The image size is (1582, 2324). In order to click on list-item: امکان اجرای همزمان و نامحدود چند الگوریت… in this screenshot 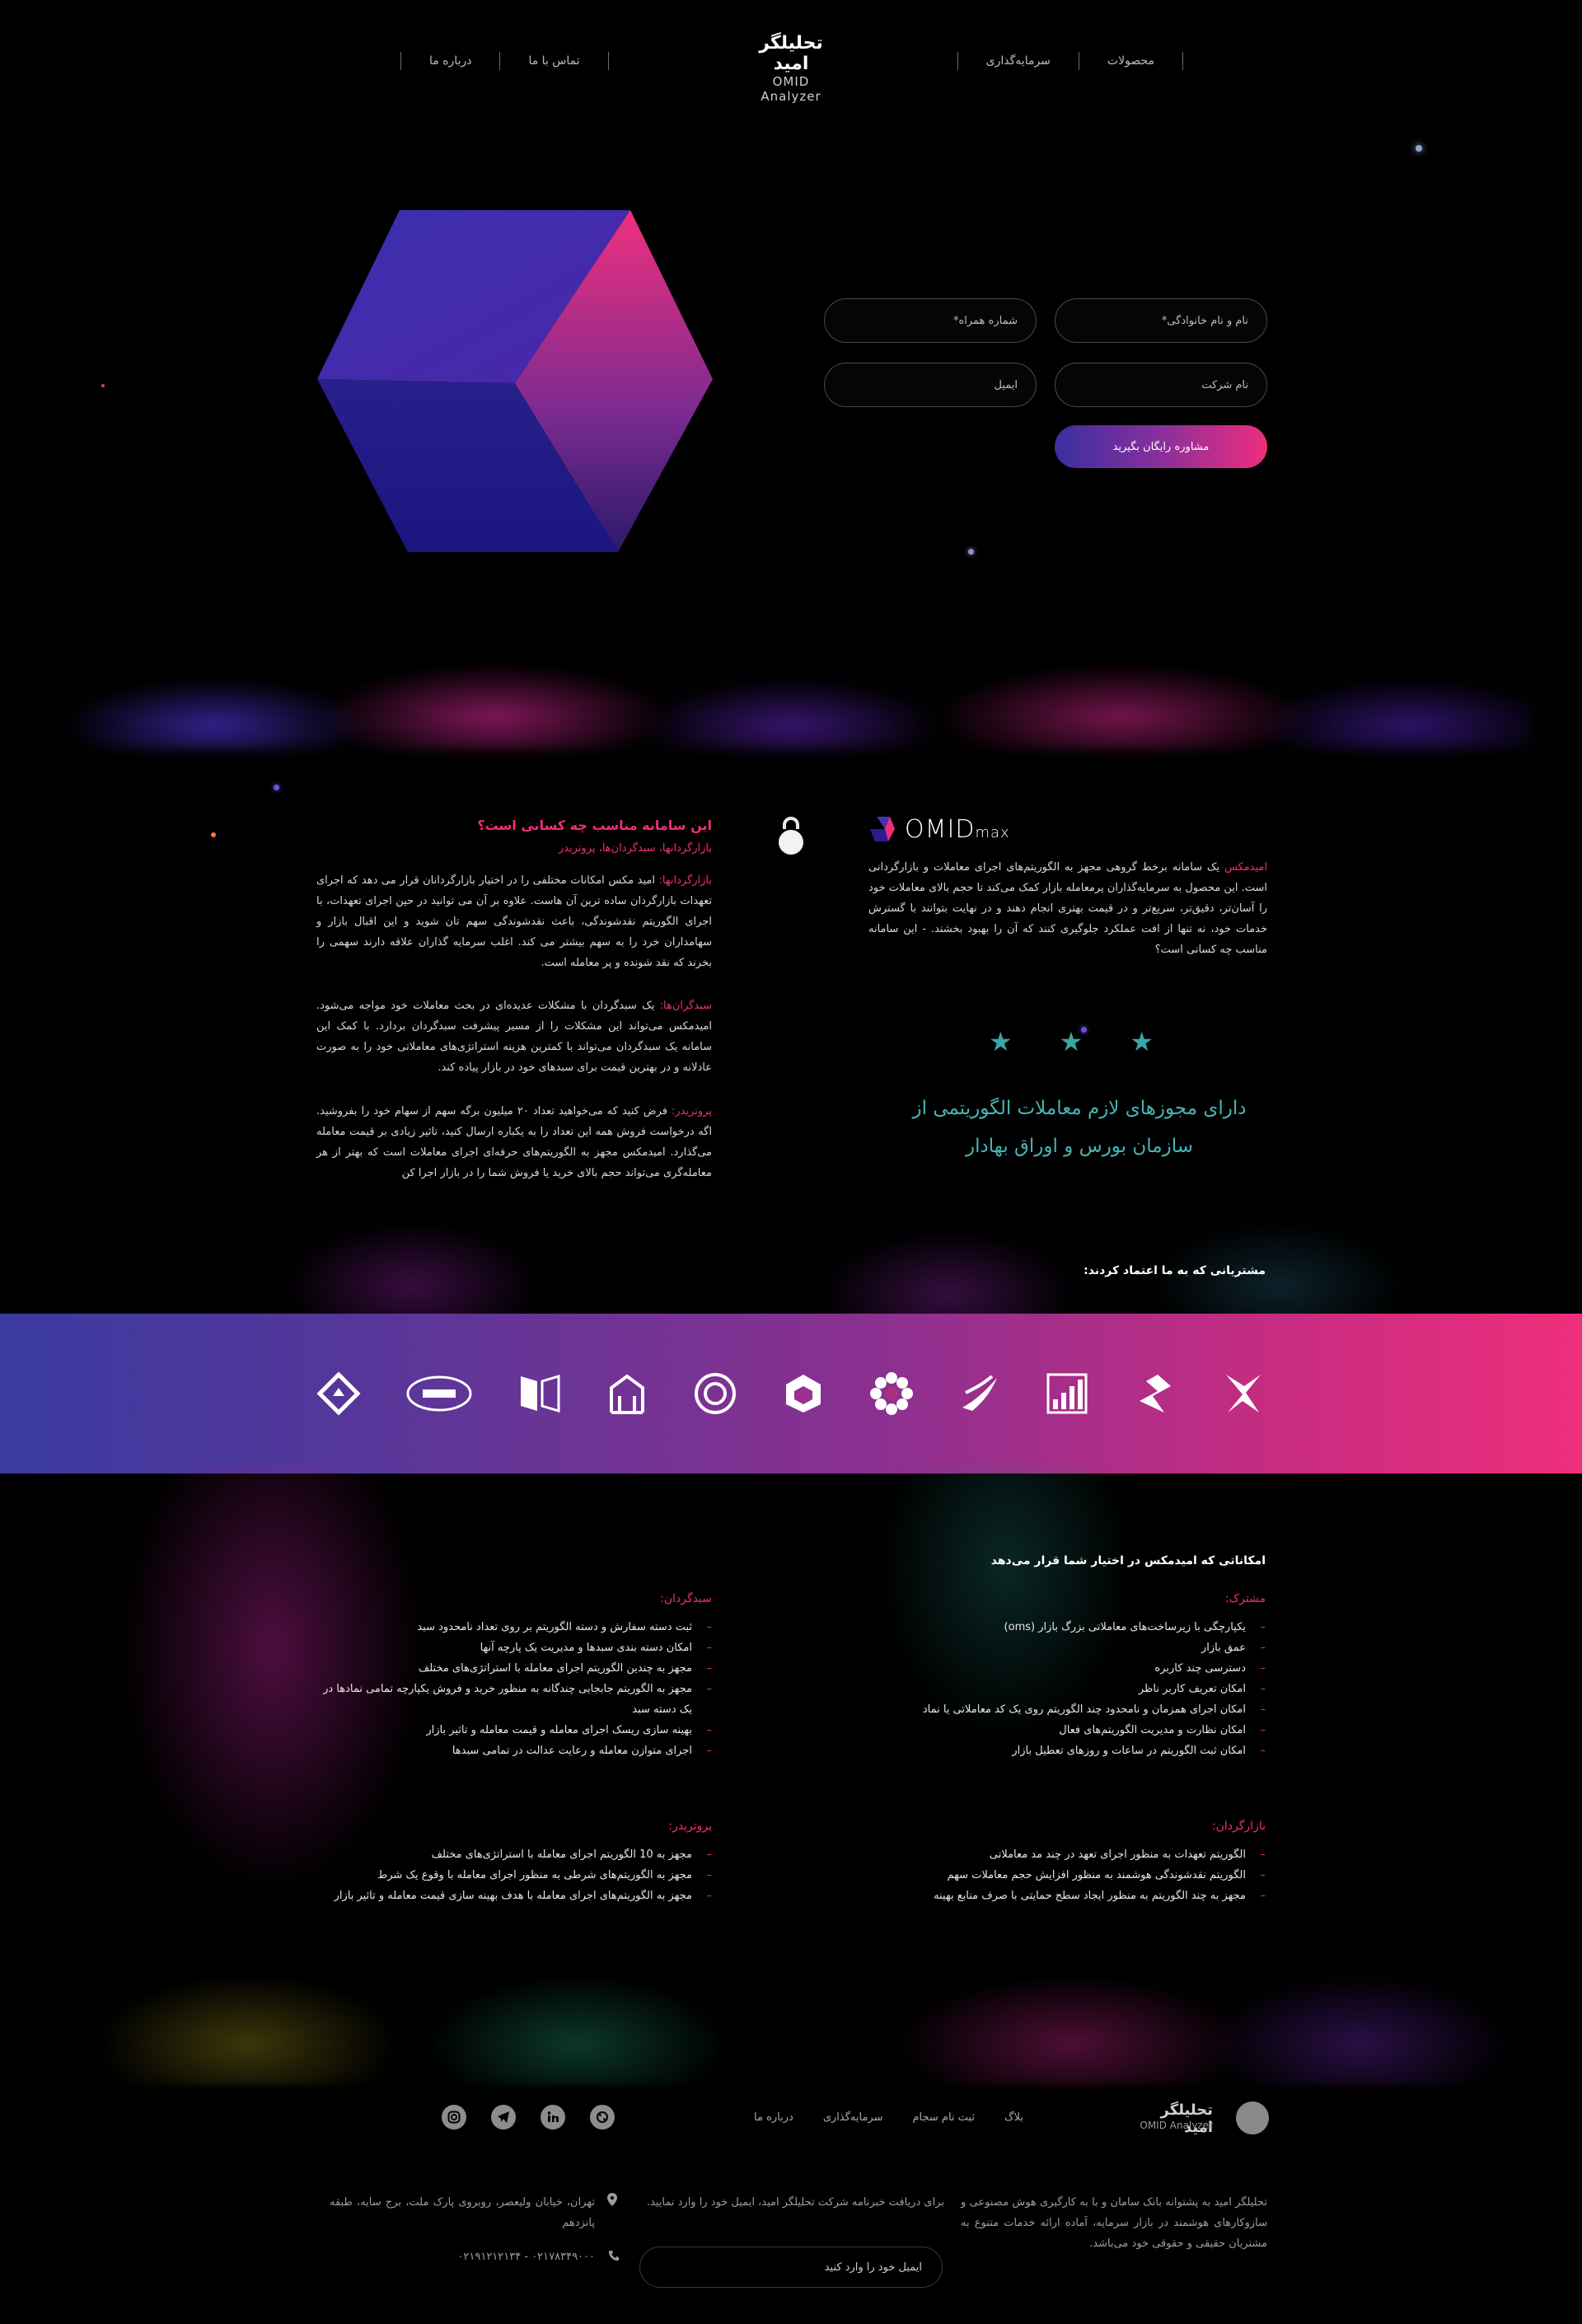, I will do `click(1060, 1710)`.